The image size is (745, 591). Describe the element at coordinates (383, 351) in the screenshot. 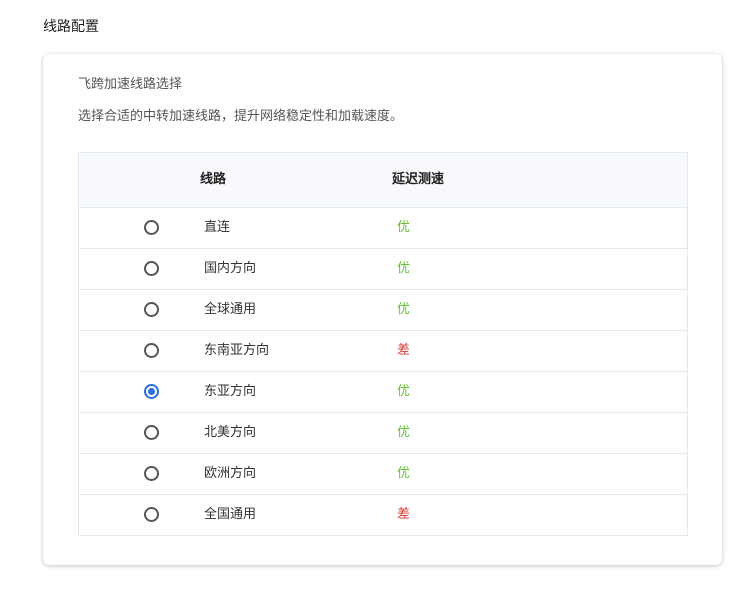

I see `table-row: 东南亚方向 差` at that location.